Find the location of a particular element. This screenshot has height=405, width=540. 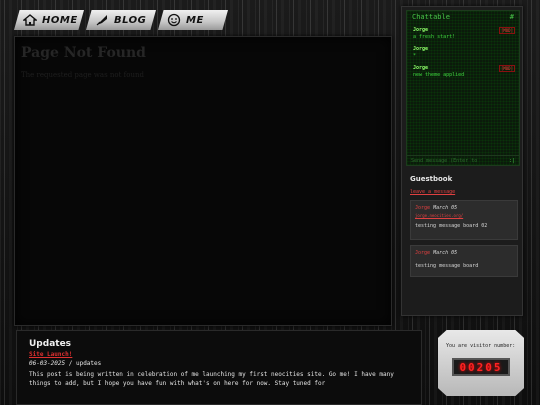

nav-blog-label: BLOG is located at coordinates (130, 20).